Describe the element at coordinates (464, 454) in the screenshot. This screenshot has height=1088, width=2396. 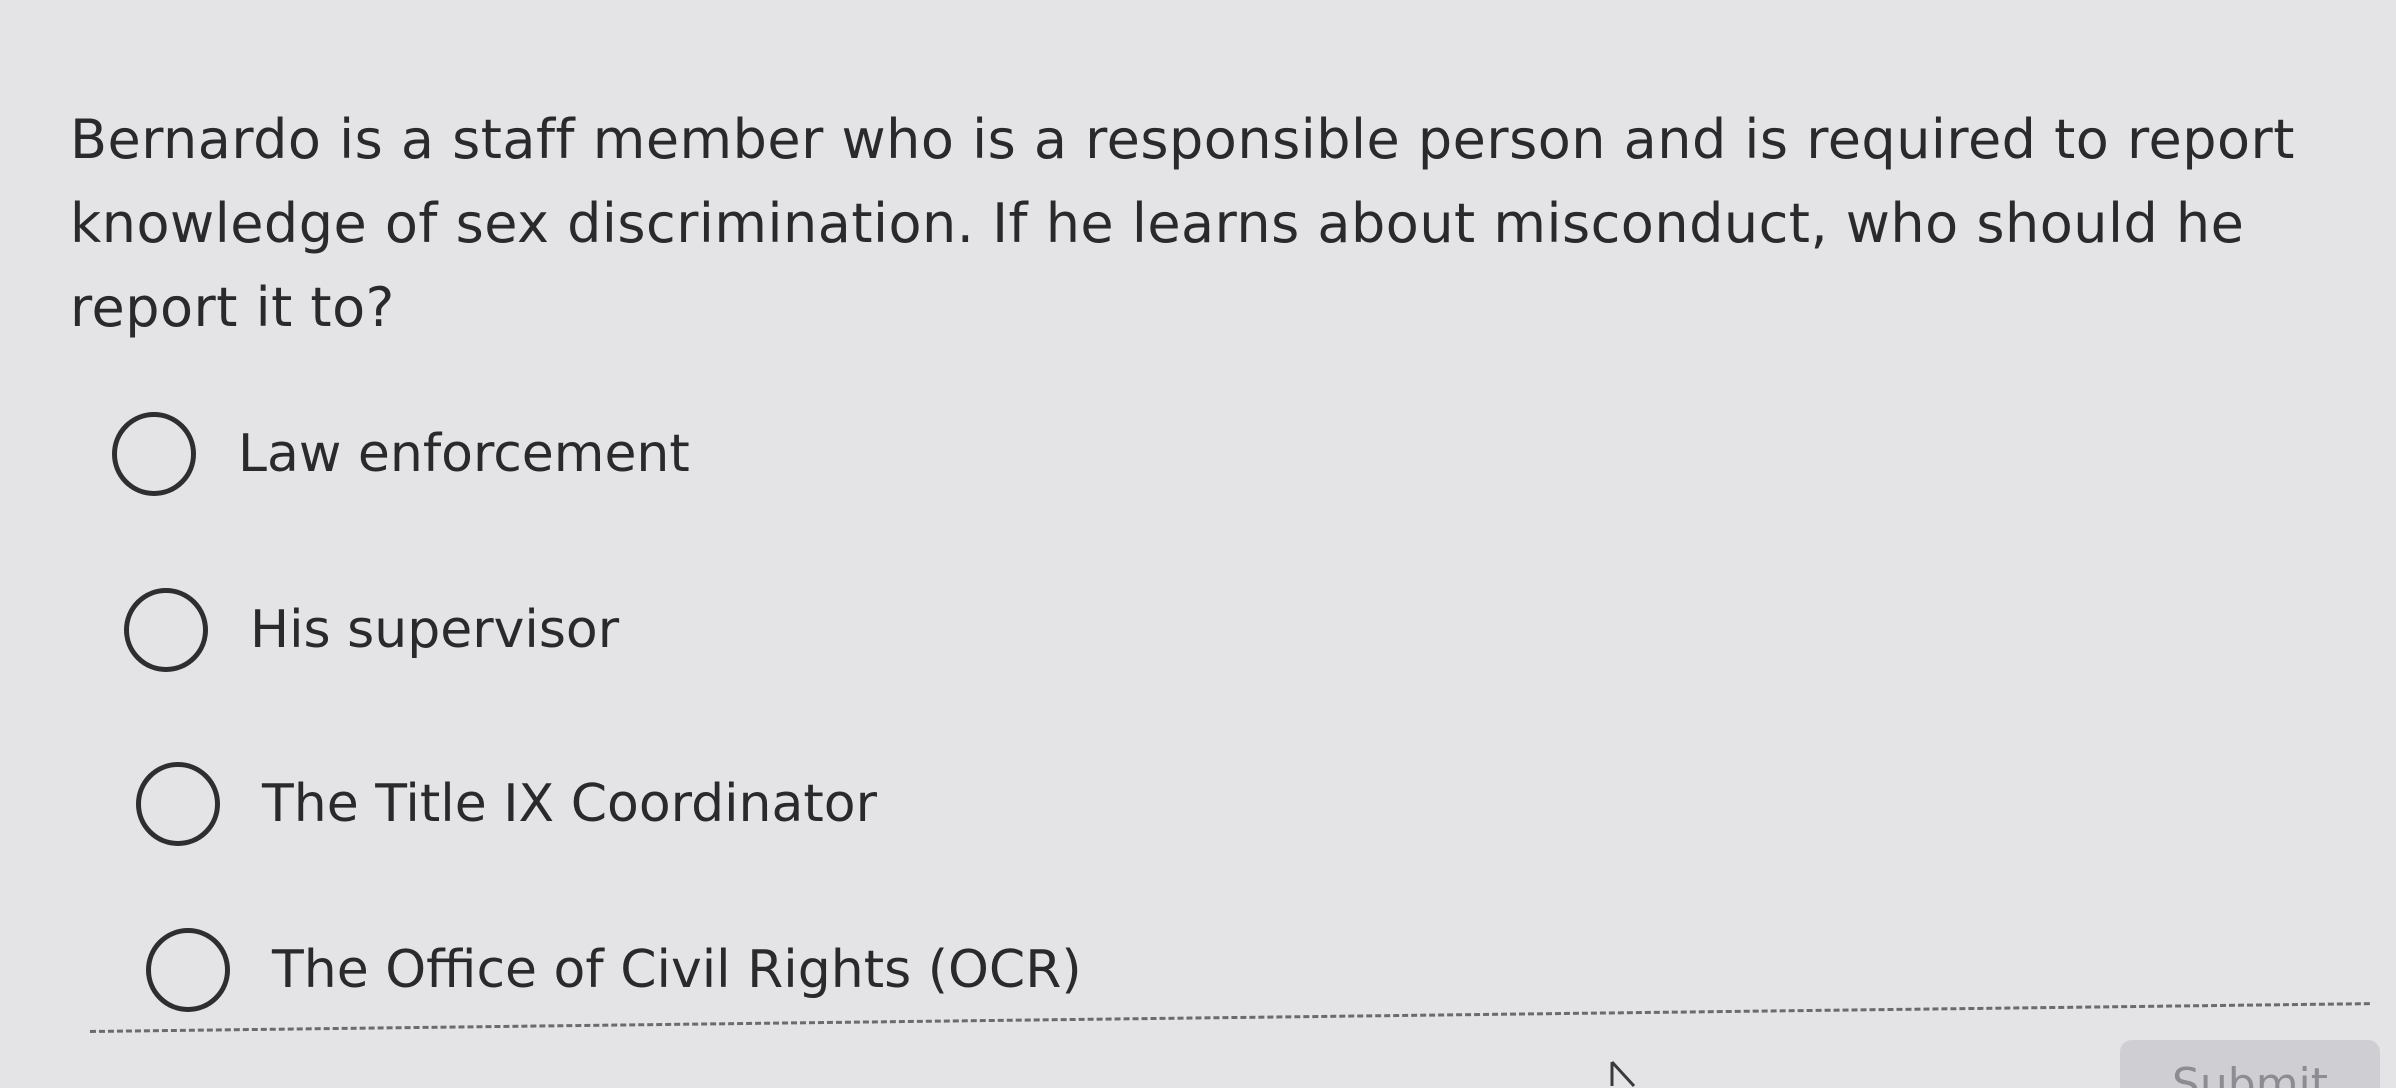
I see `option-label: Law enforcement` at that location.